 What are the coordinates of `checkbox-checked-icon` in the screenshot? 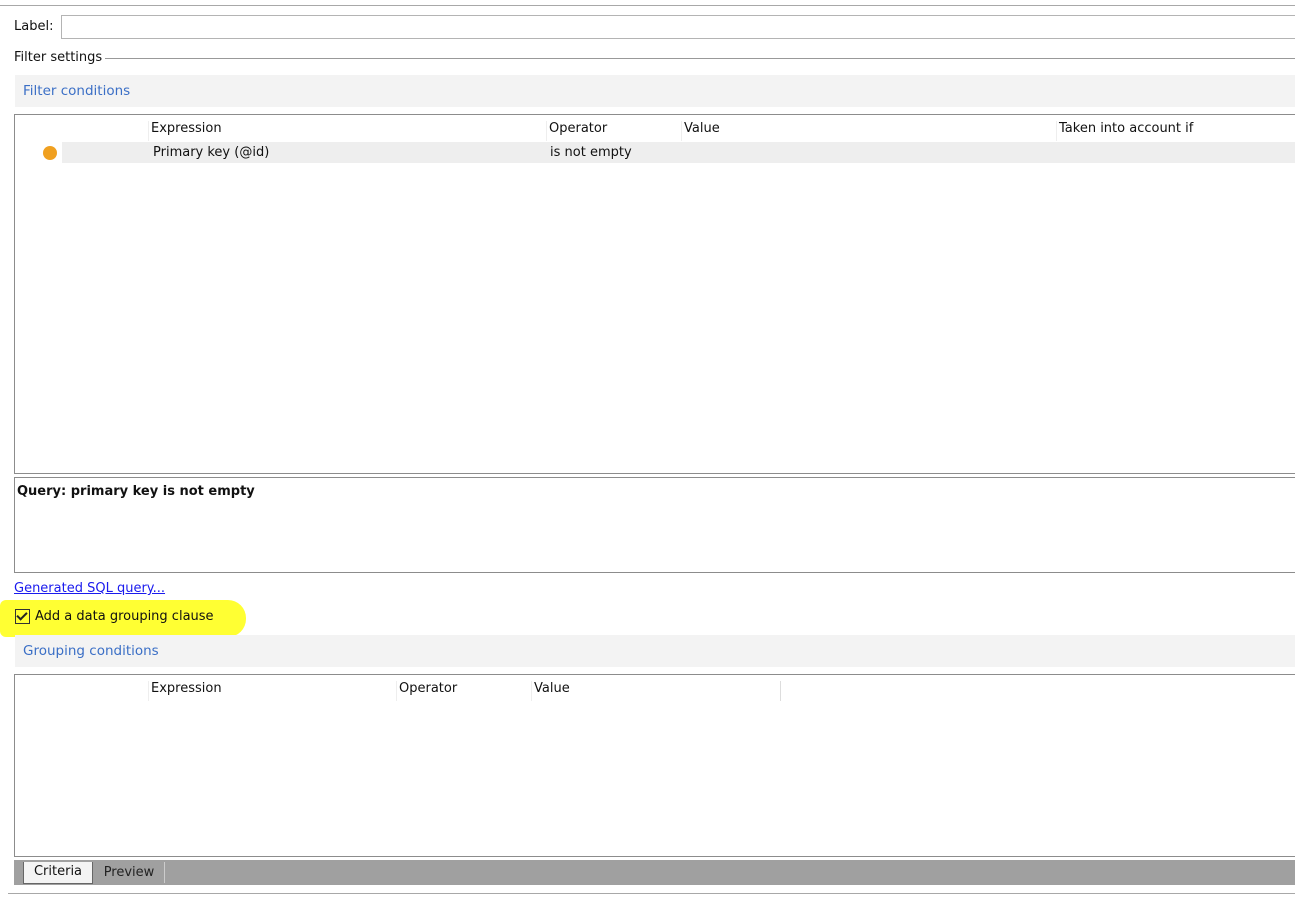 It's located at (22, 616).